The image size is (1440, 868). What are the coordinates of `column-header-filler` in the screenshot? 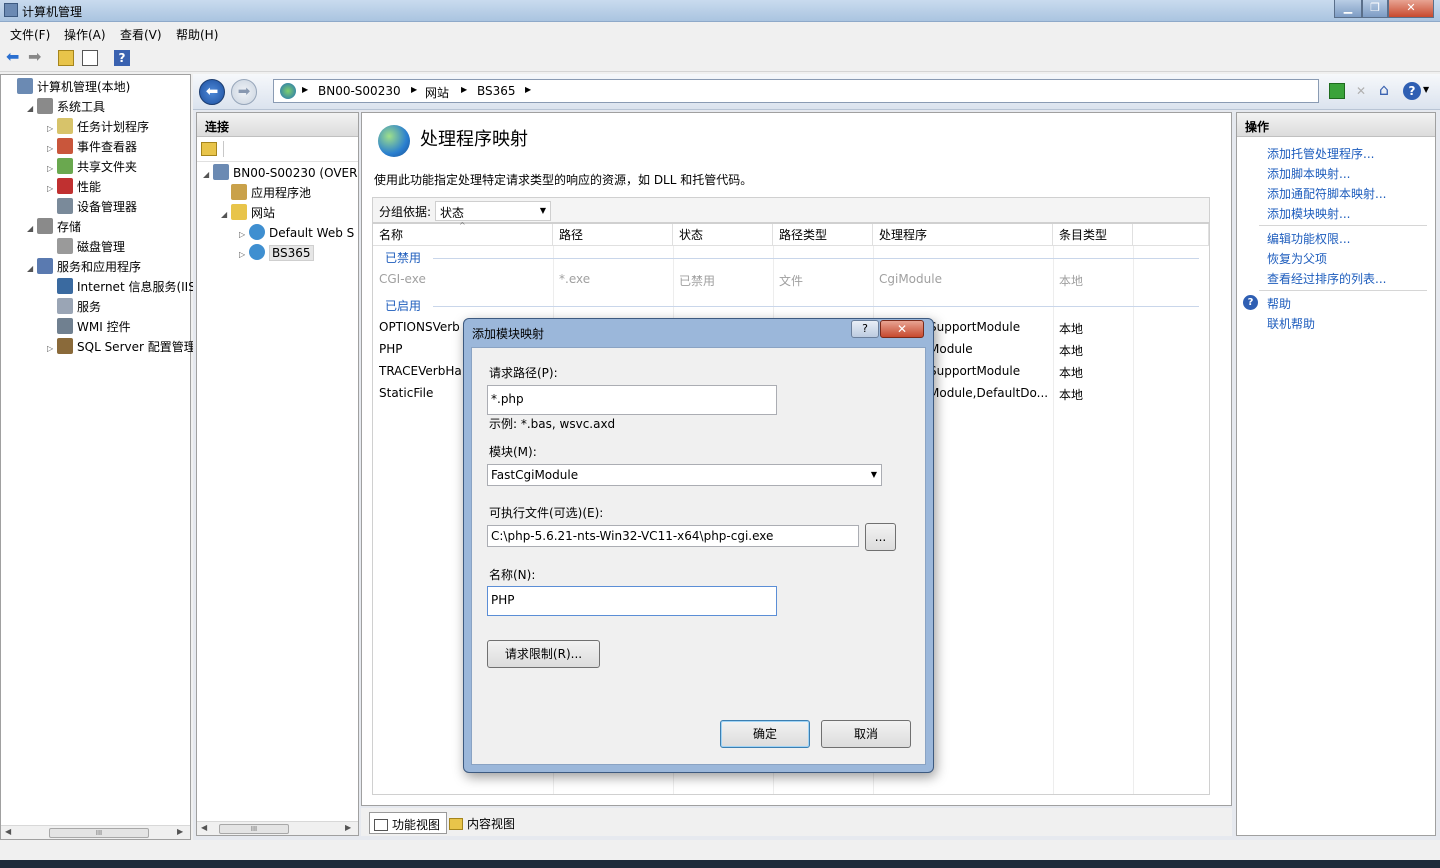 It's located at (1171, 235).